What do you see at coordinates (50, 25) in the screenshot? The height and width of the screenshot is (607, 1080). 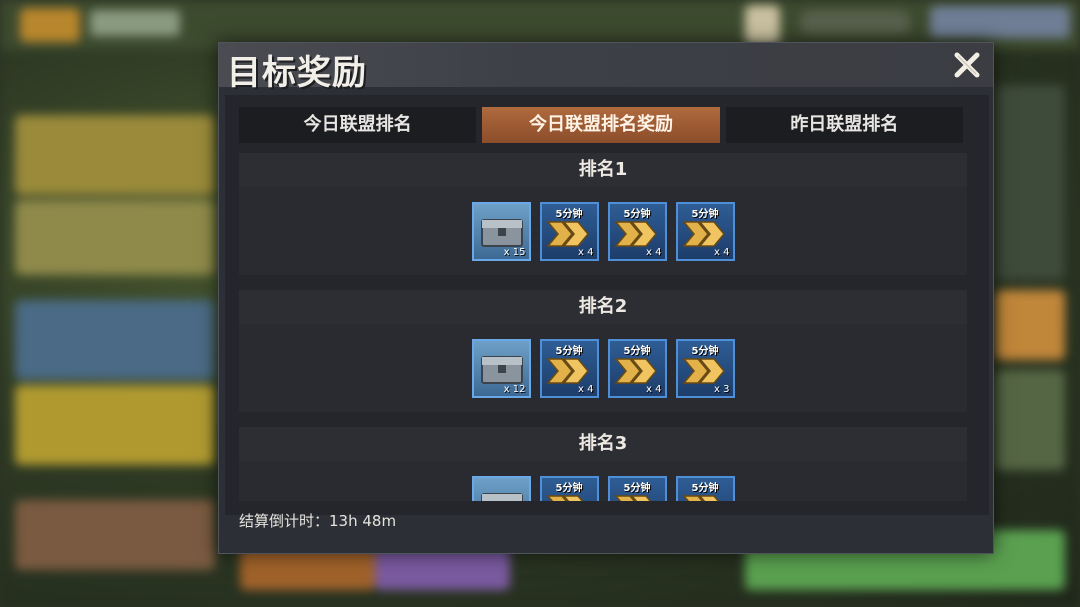 I see `background-logo` at bounding box center [50, 25].